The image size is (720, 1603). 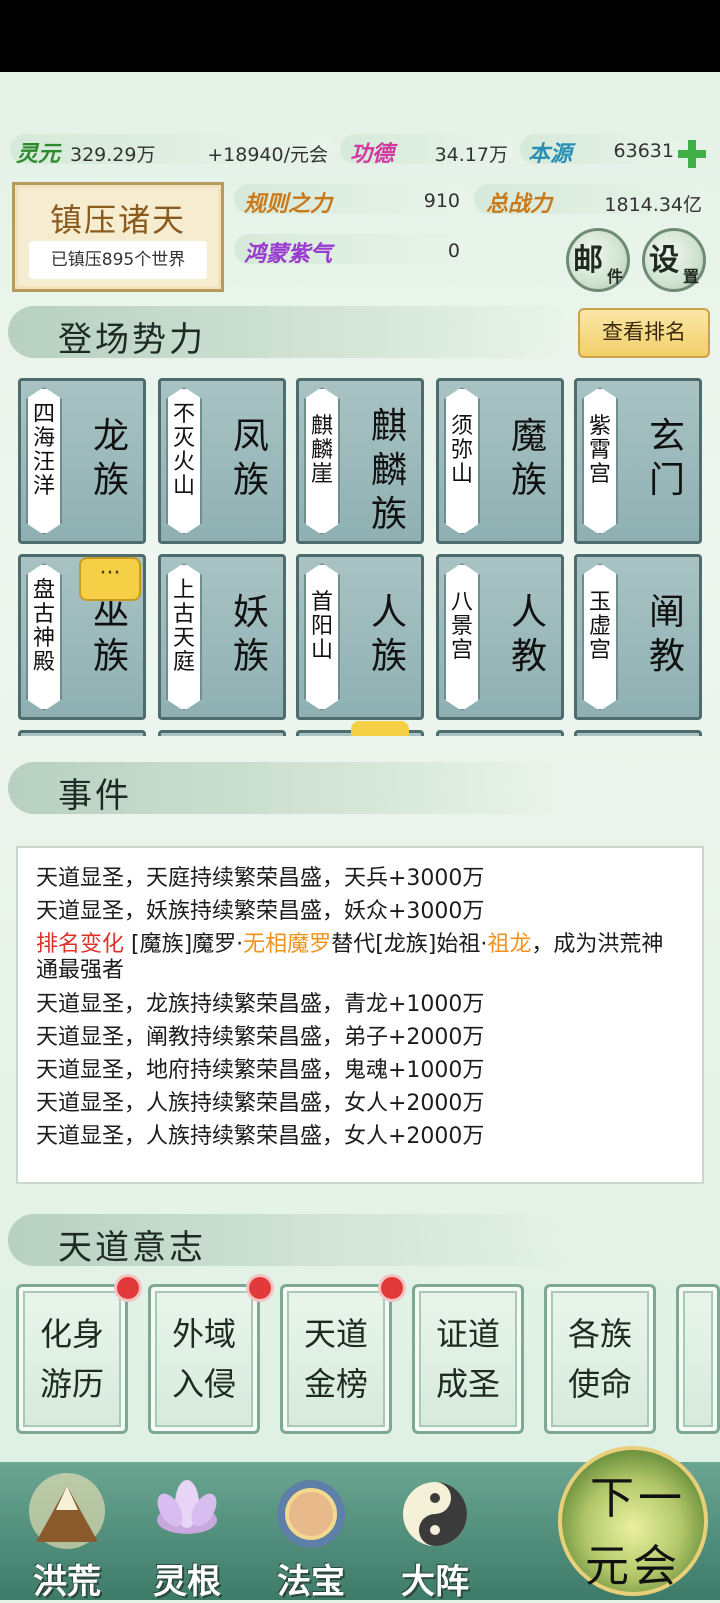 What do you see at coordinates (453, 251) in the screenshot?
I see `hongmeng-value: 0` at bounding box center [453, 251].